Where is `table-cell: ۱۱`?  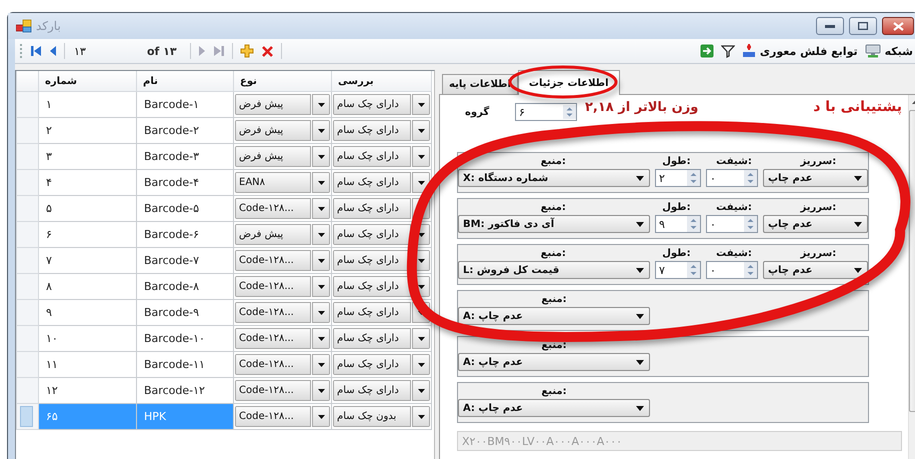
table-cell: ۱۱ is located at coordinates (87, 365).